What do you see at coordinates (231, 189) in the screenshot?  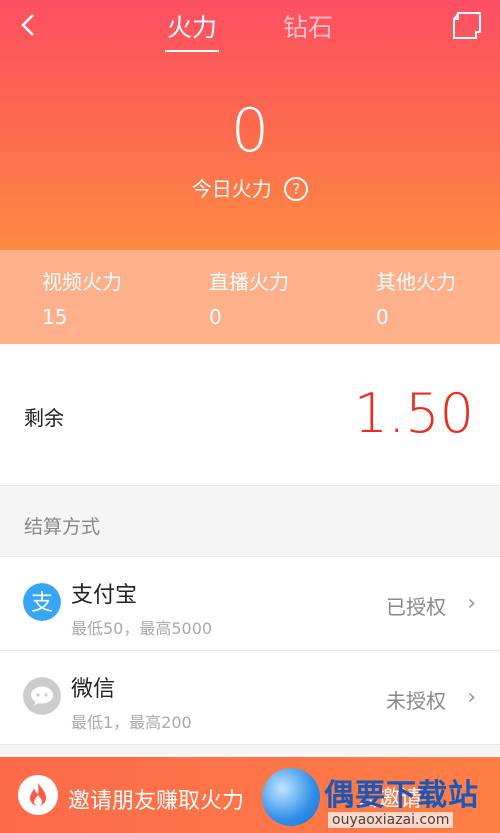 I see `today-label: 今日火力` at bounding box center [231, 189].